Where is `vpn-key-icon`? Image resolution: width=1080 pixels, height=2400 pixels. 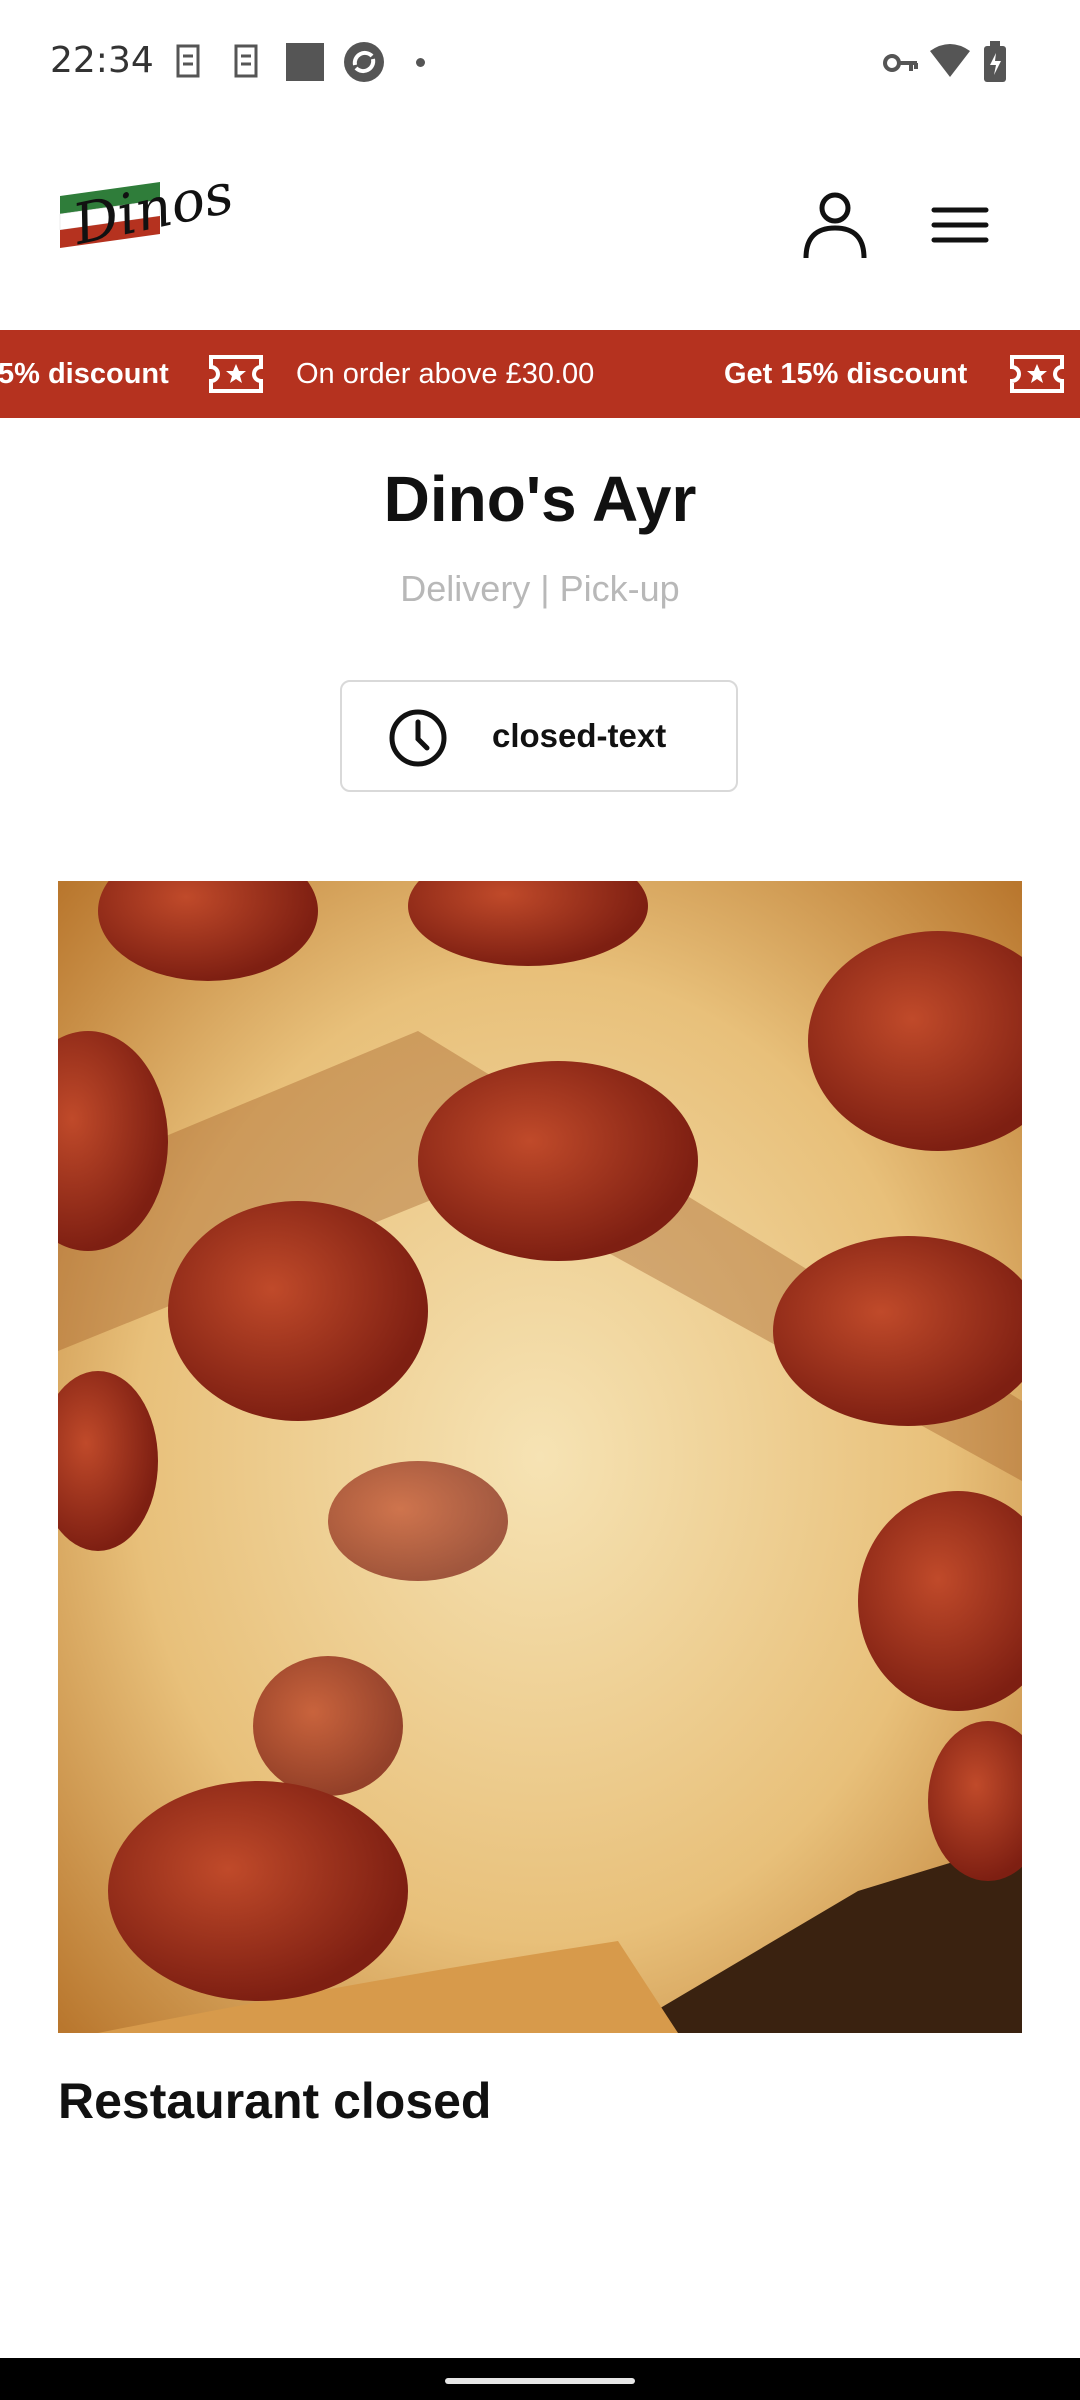 vpn-key-icon is located at coordinates (900, 63).